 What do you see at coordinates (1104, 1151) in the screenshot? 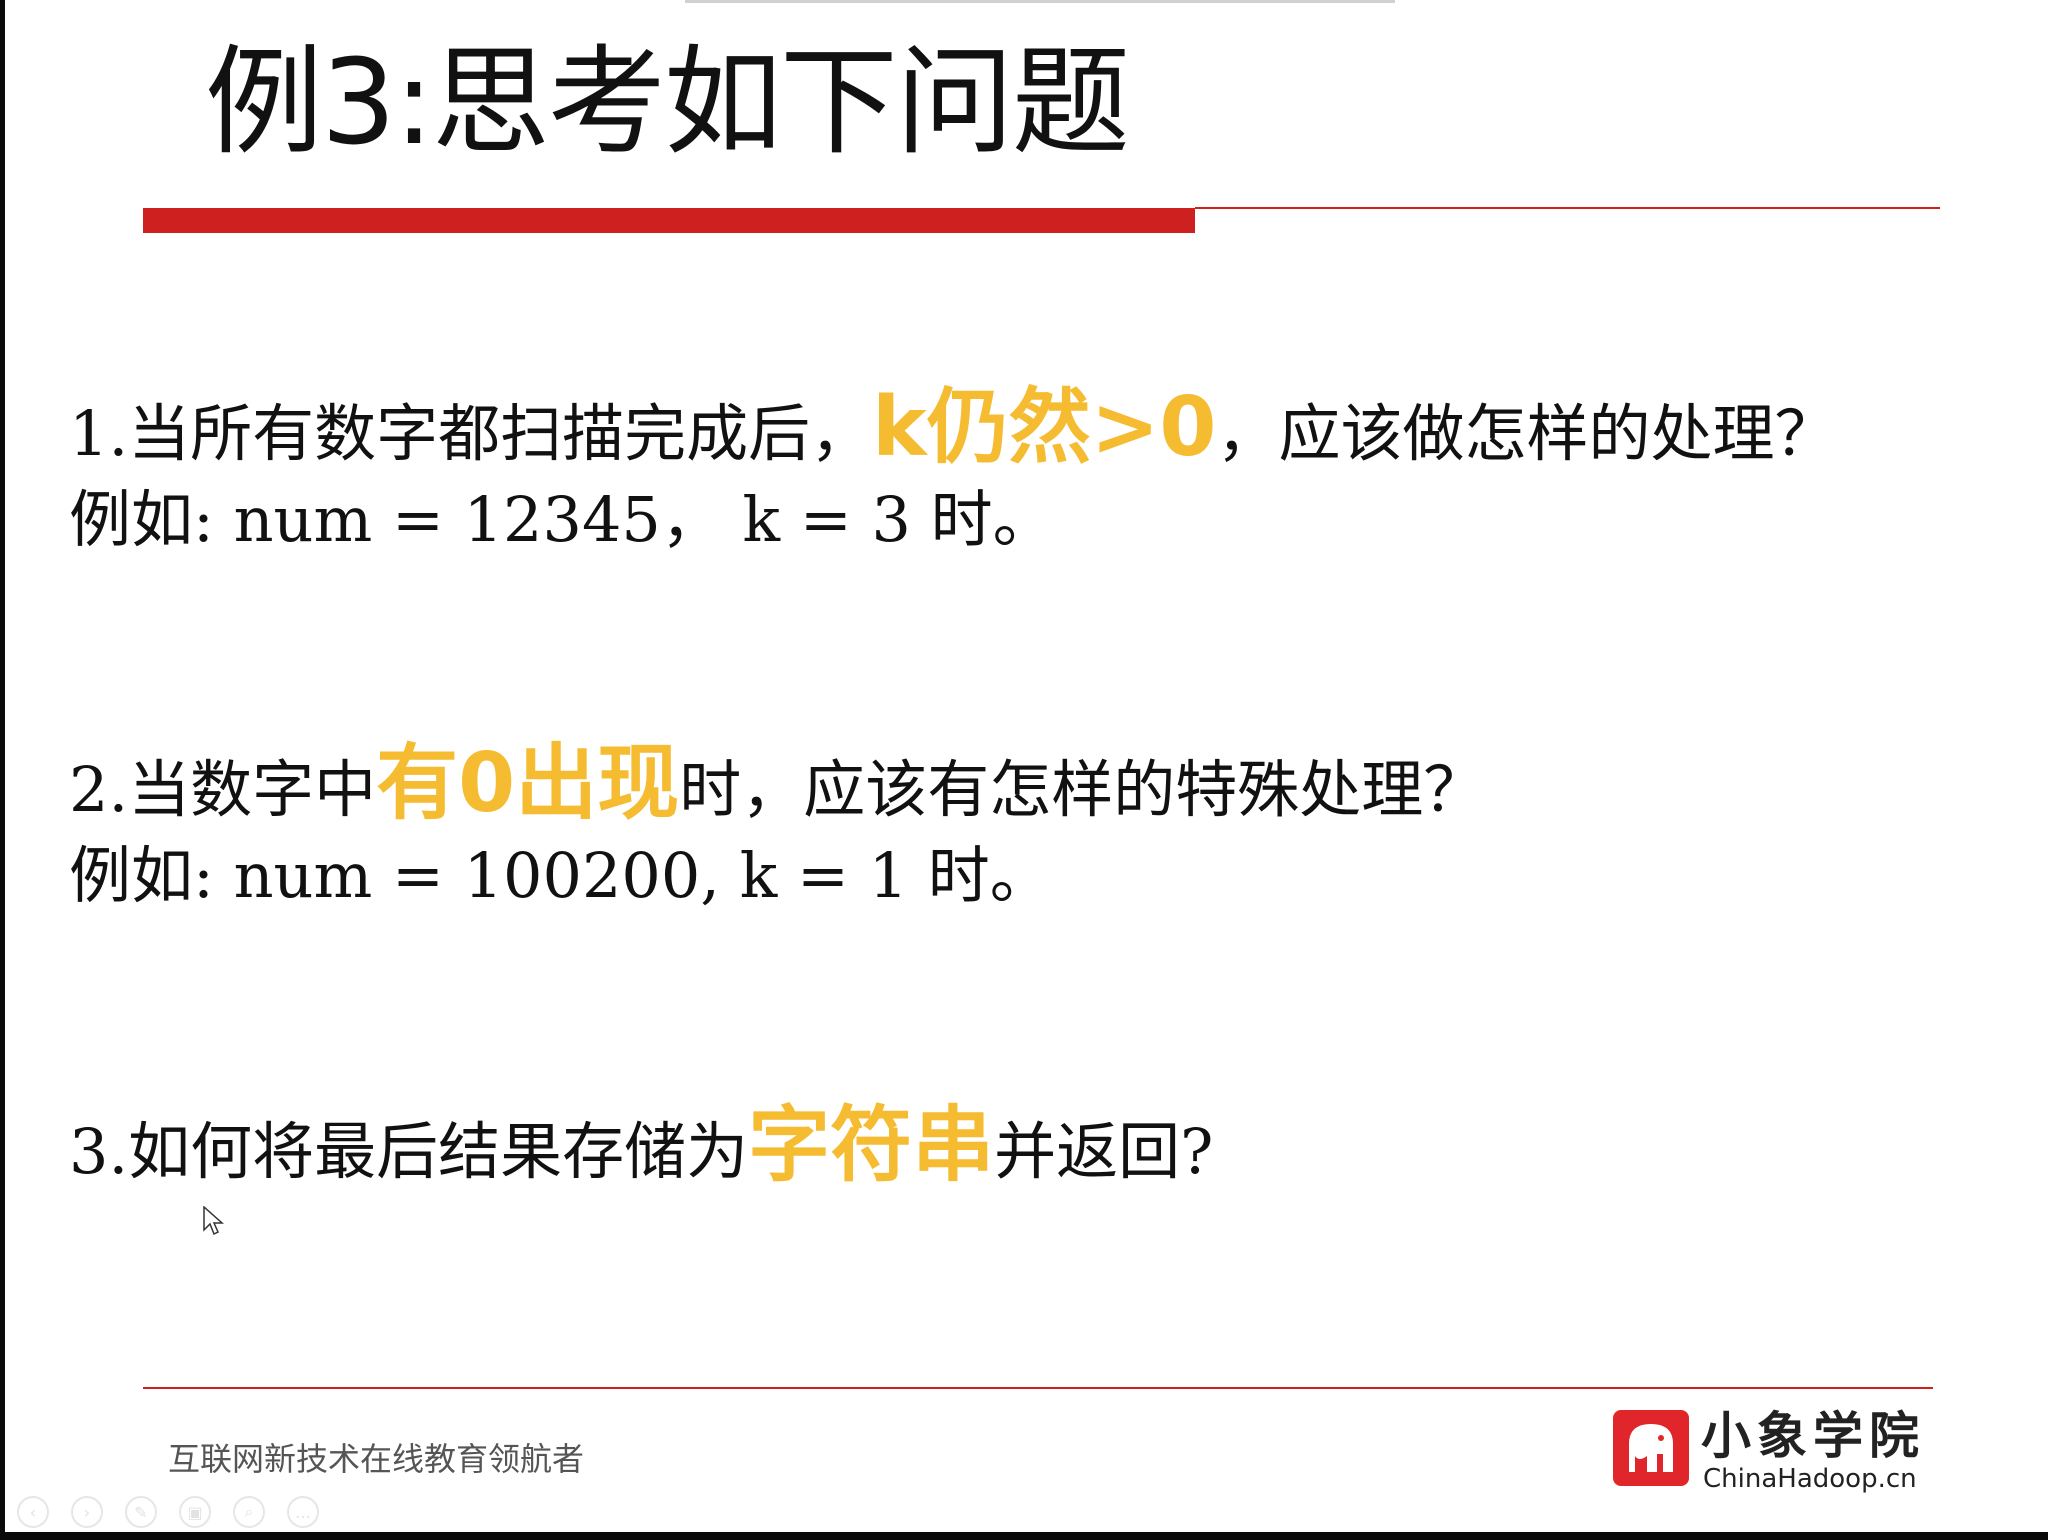
I see `question-3-text-end: 并返回?` at bounding box center [1104, 1151].